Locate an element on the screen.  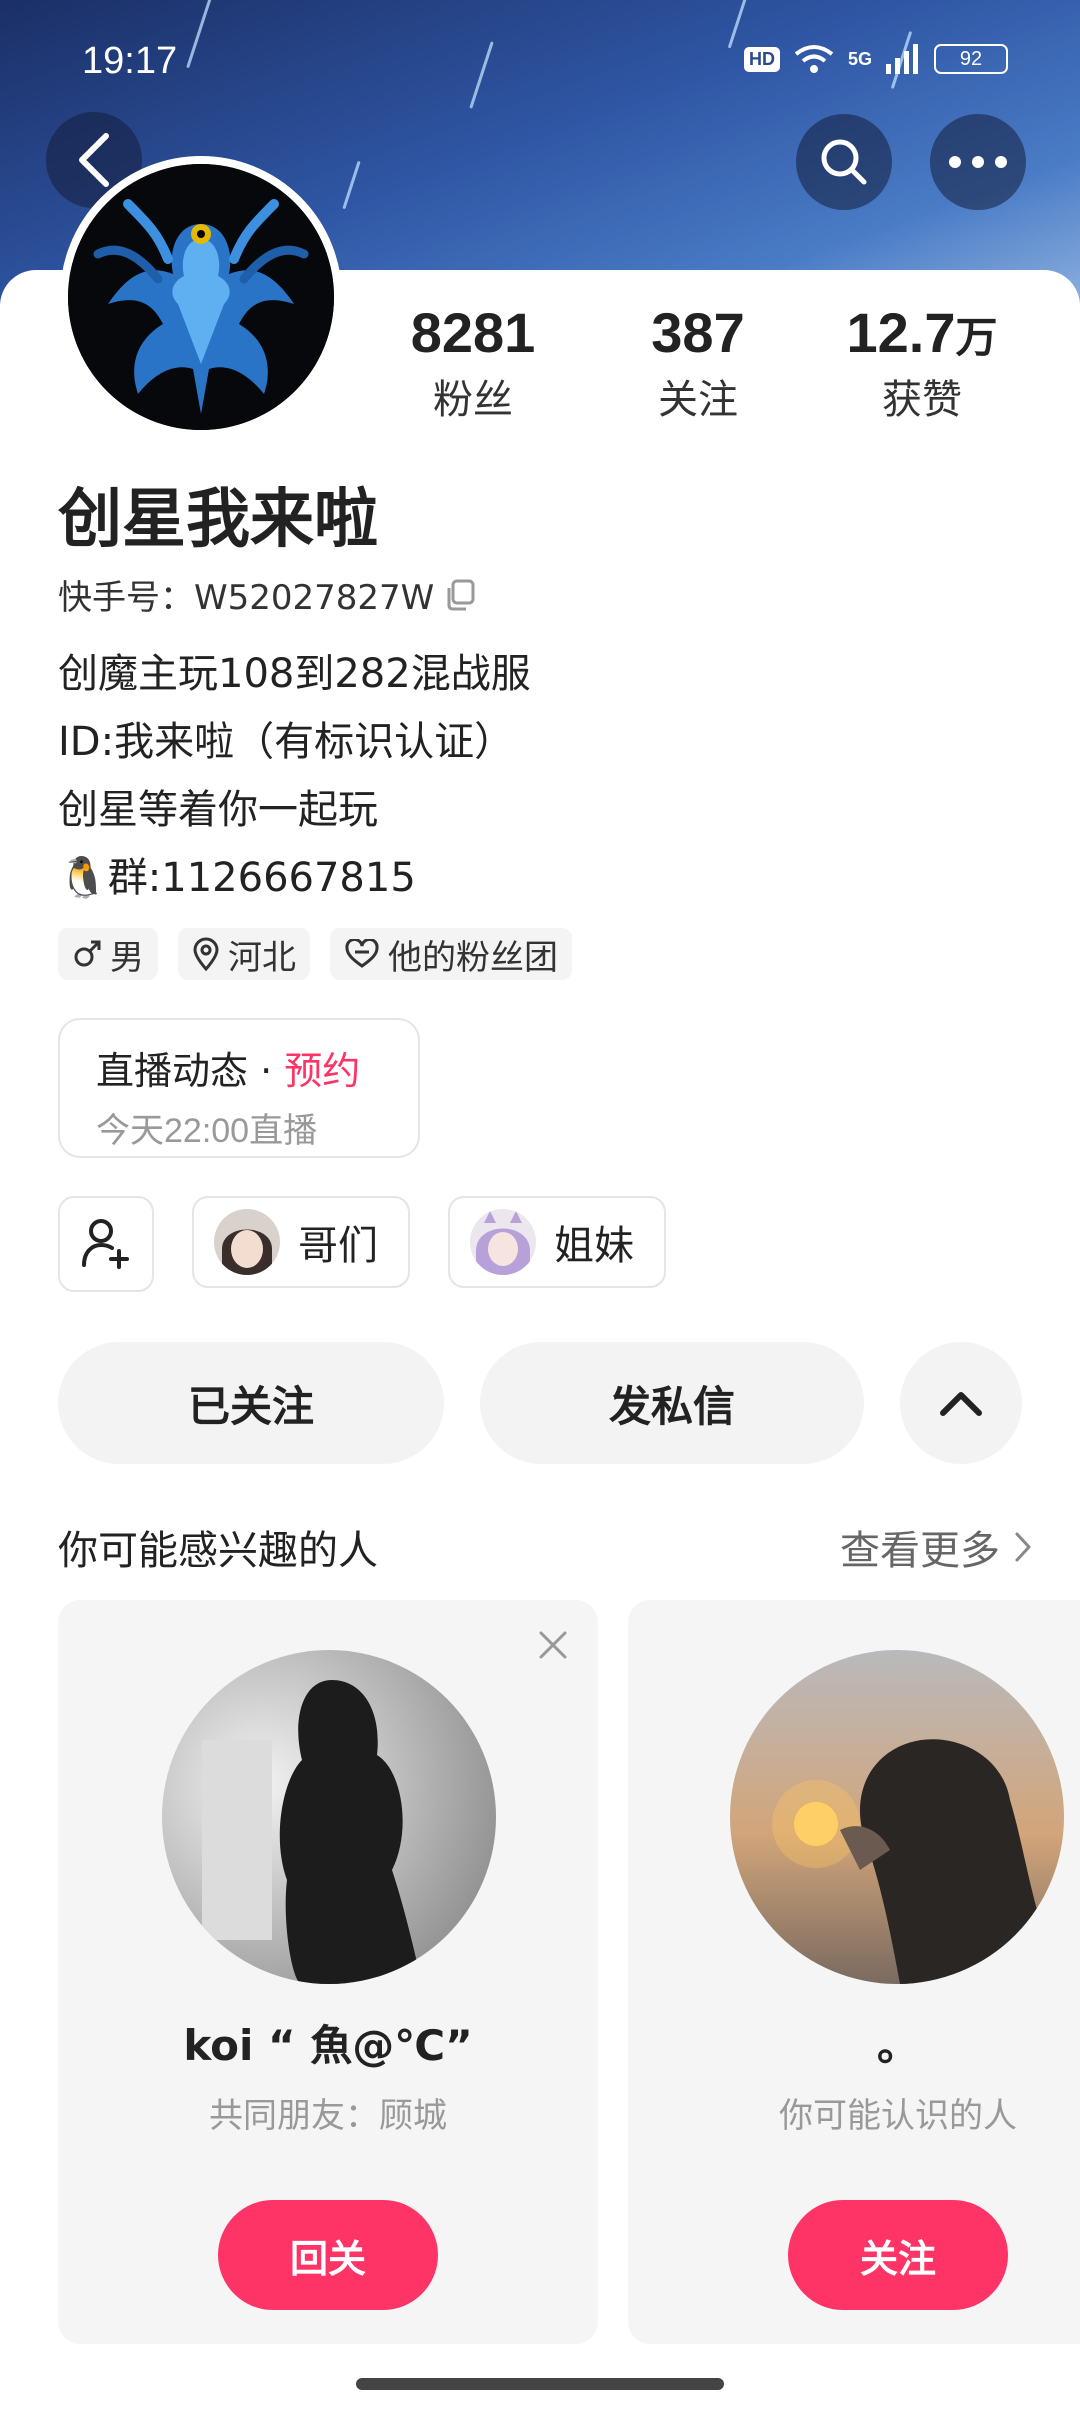
status-time: 19:17 is located at coordinates (130, 61).